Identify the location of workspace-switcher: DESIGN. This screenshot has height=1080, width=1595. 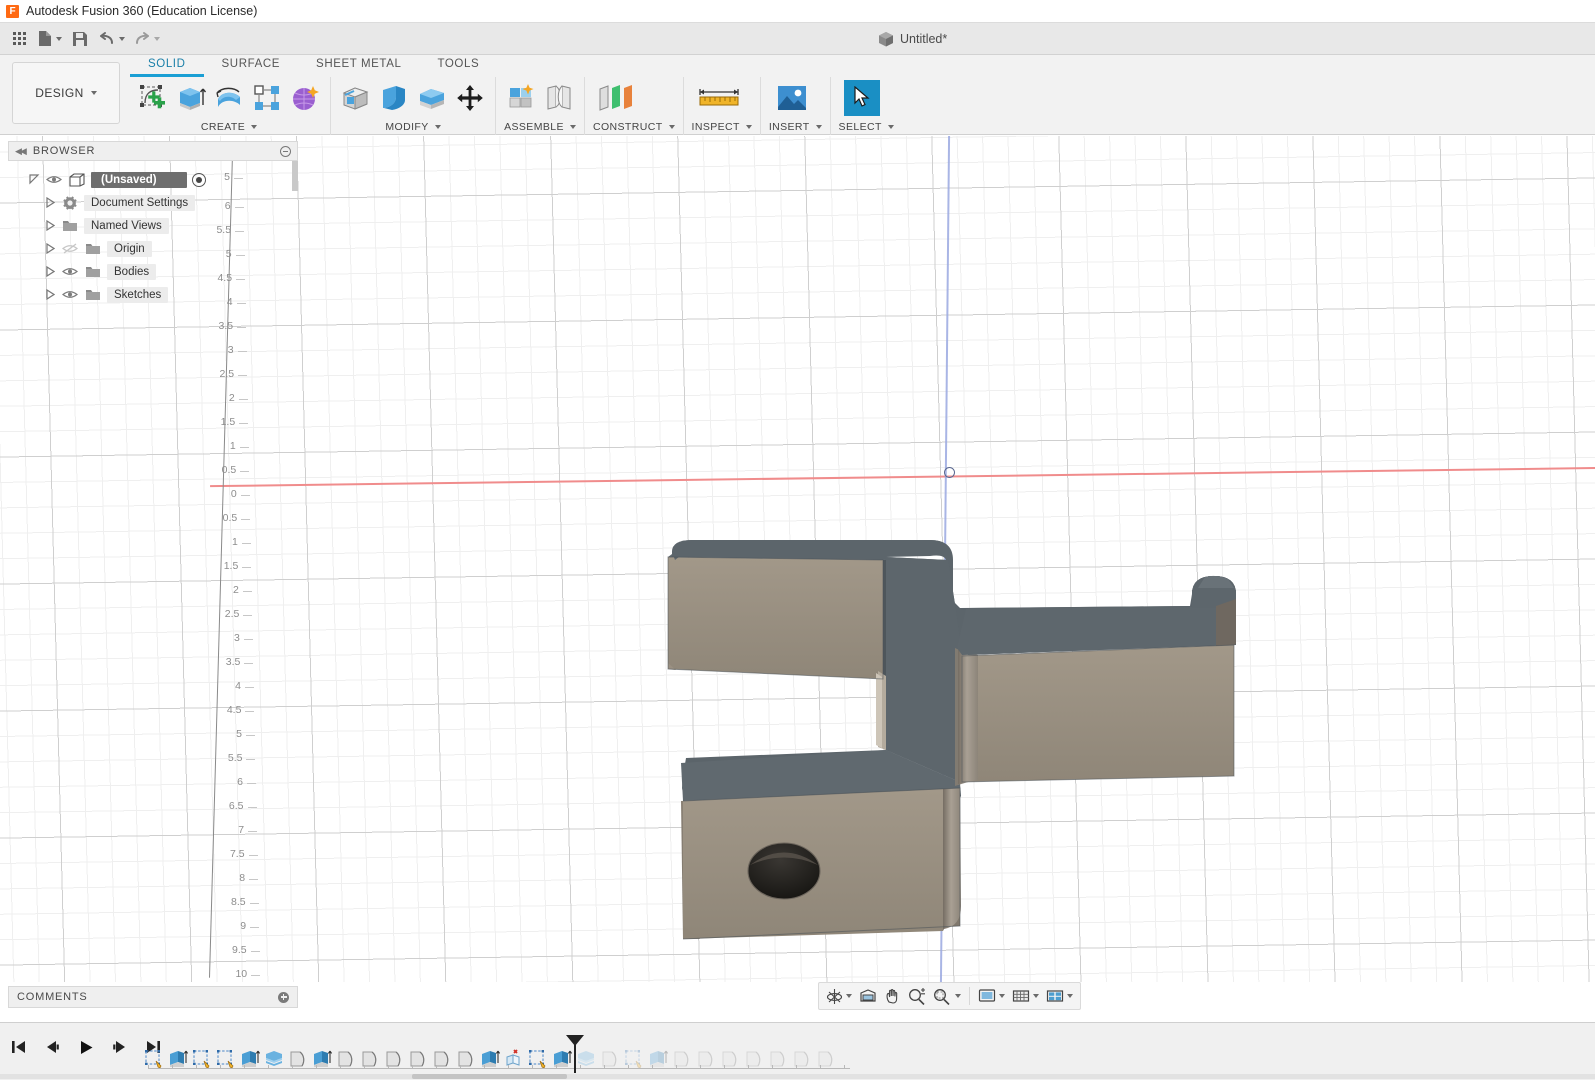
(66, 93).